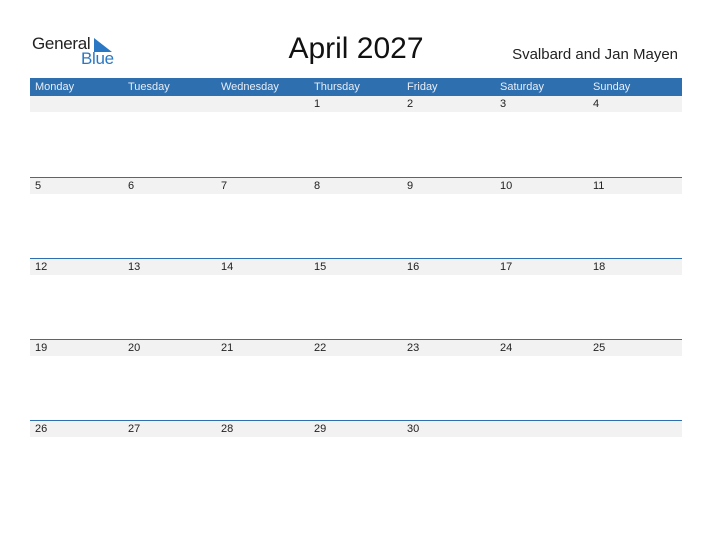 The image size is (712, 550). What do you see at coordinates (422, 87) in the screenshot?
I see `weekday-friday: Friday` at bounding box center [422, 87].